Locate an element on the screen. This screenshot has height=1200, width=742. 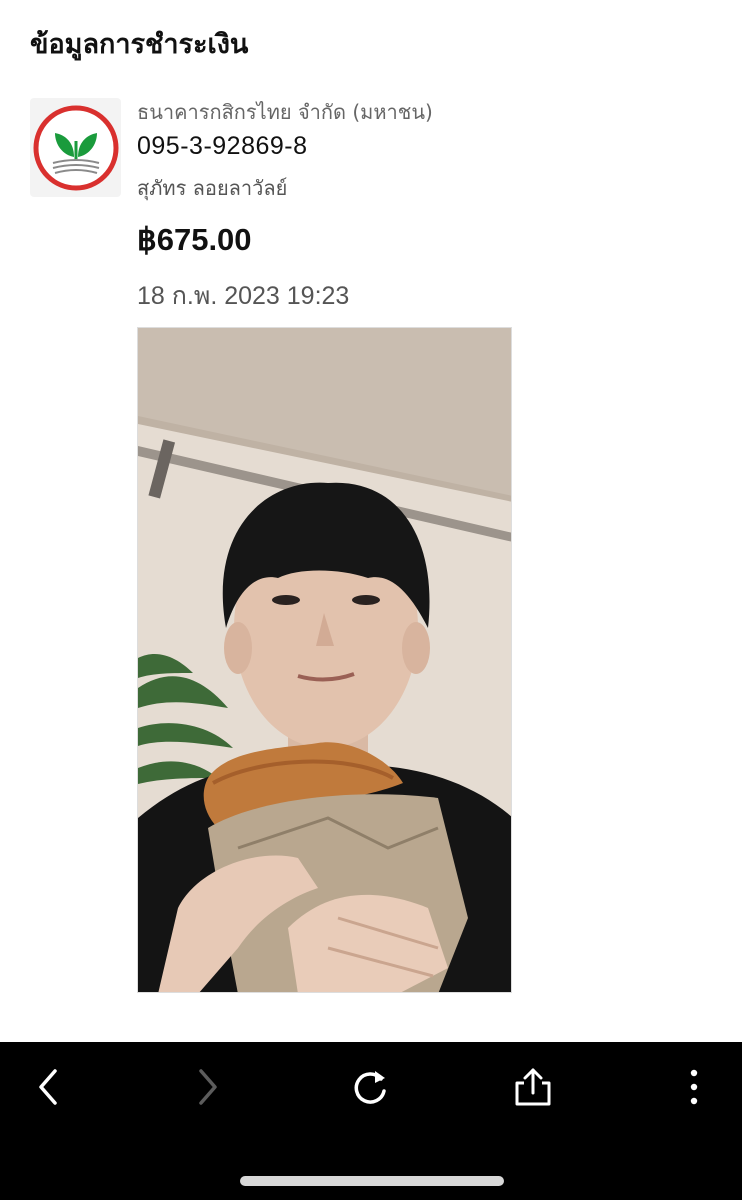
share-button is located at coordinates (533, 1087).